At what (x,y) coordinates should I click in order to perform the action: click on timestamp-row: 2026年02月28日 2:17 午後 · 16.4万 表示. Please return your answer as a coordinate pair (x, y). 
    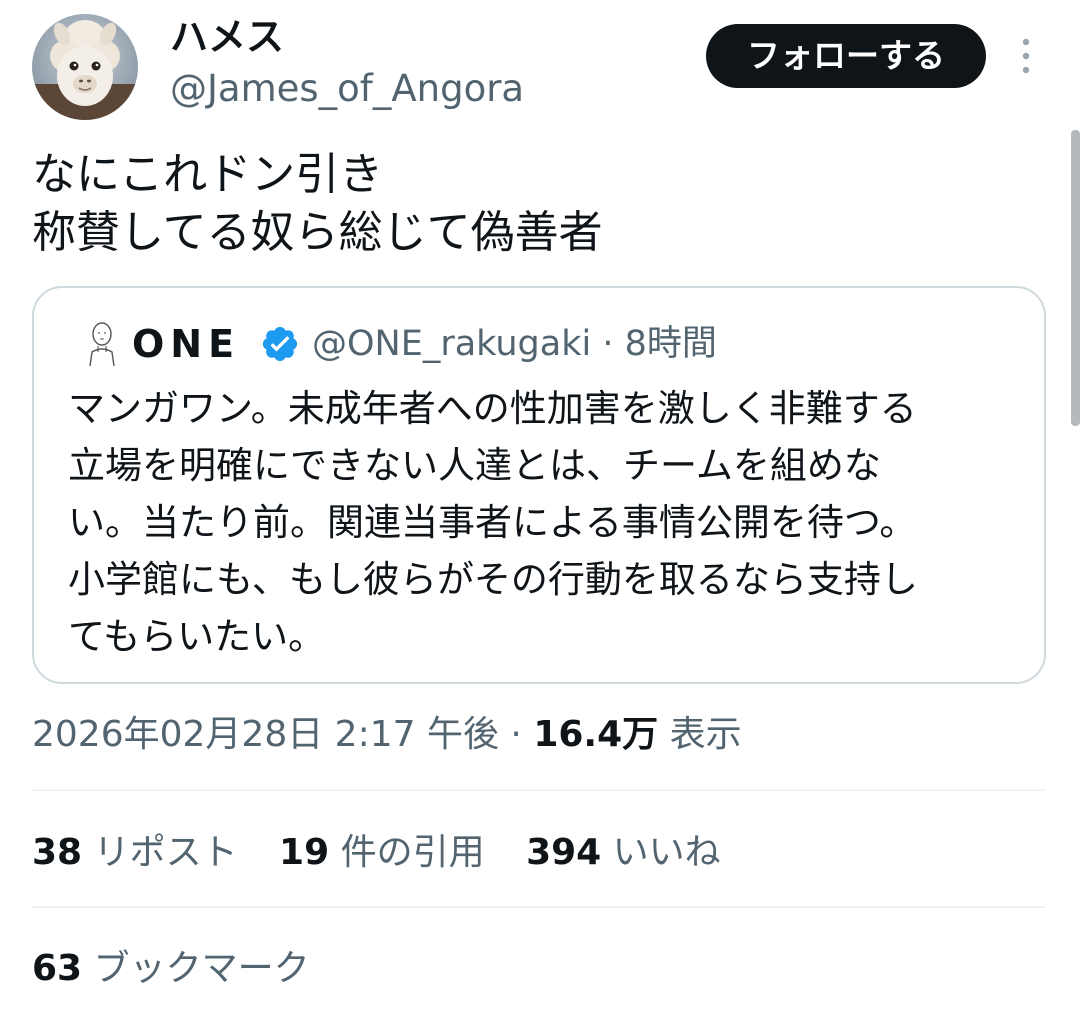
    Looking at the image, I should click on (387, 735).